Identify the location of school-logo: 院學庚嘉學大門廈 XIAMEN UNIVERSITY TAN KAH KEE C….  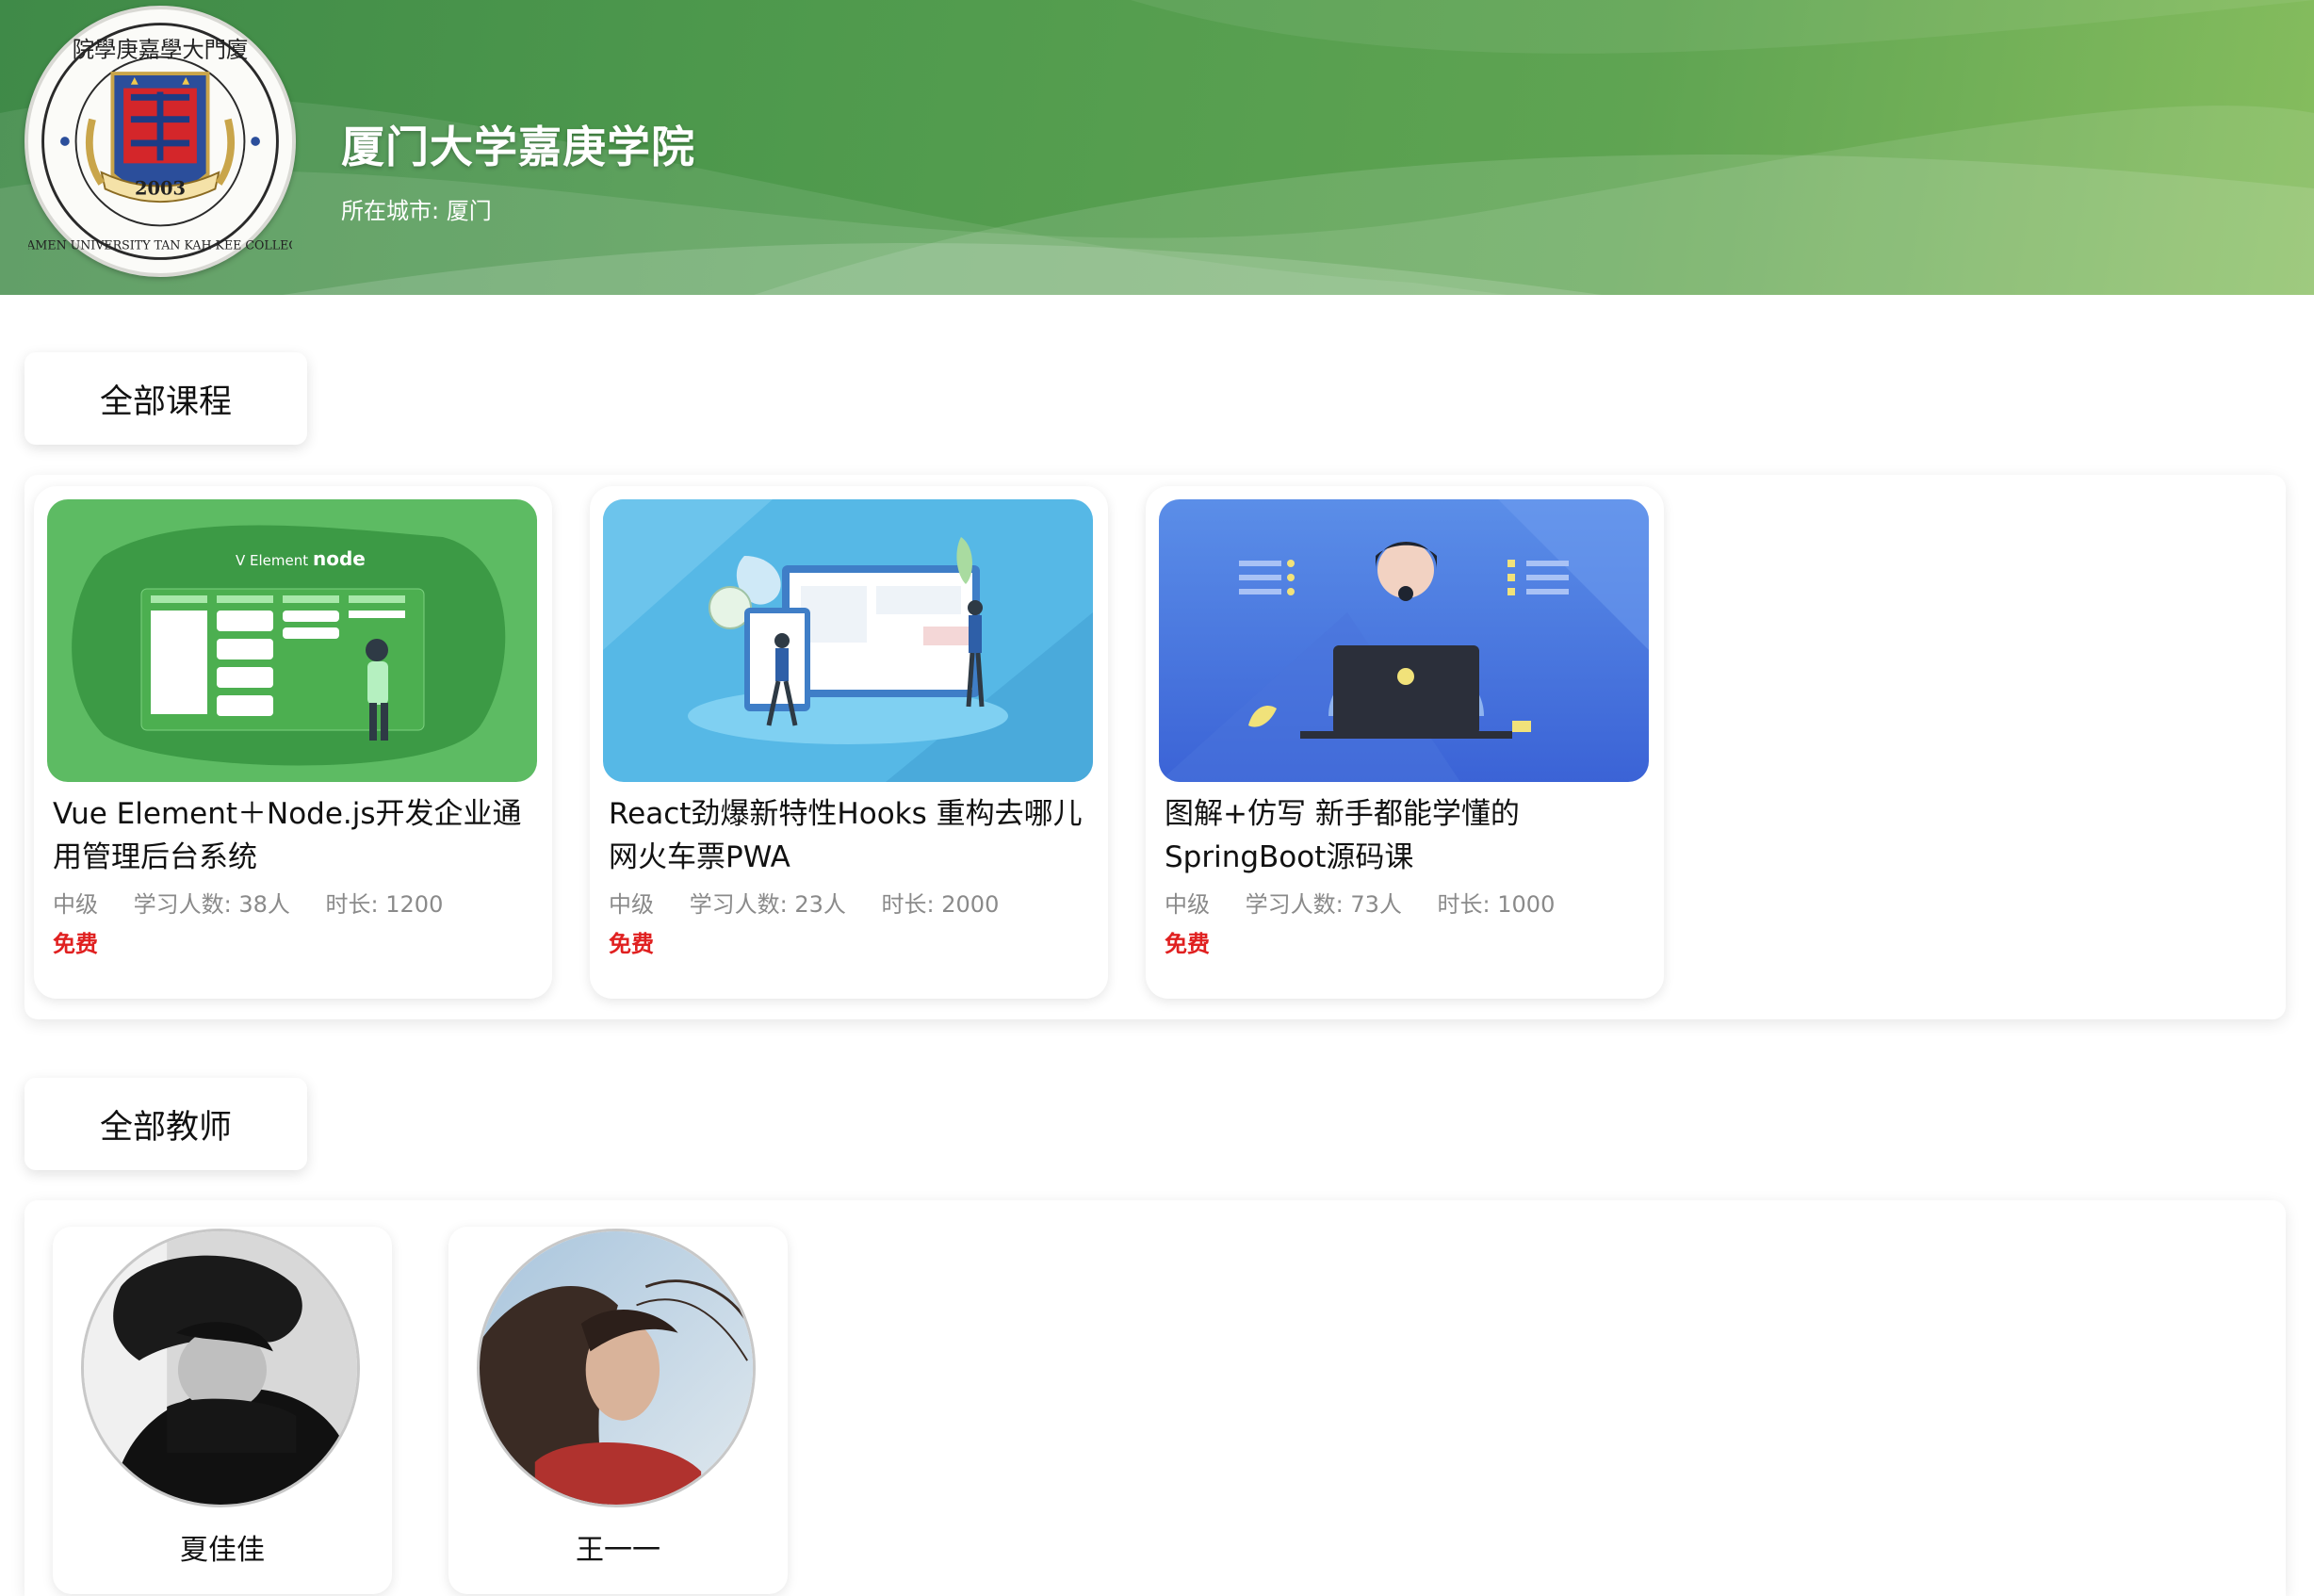
(160, 141).